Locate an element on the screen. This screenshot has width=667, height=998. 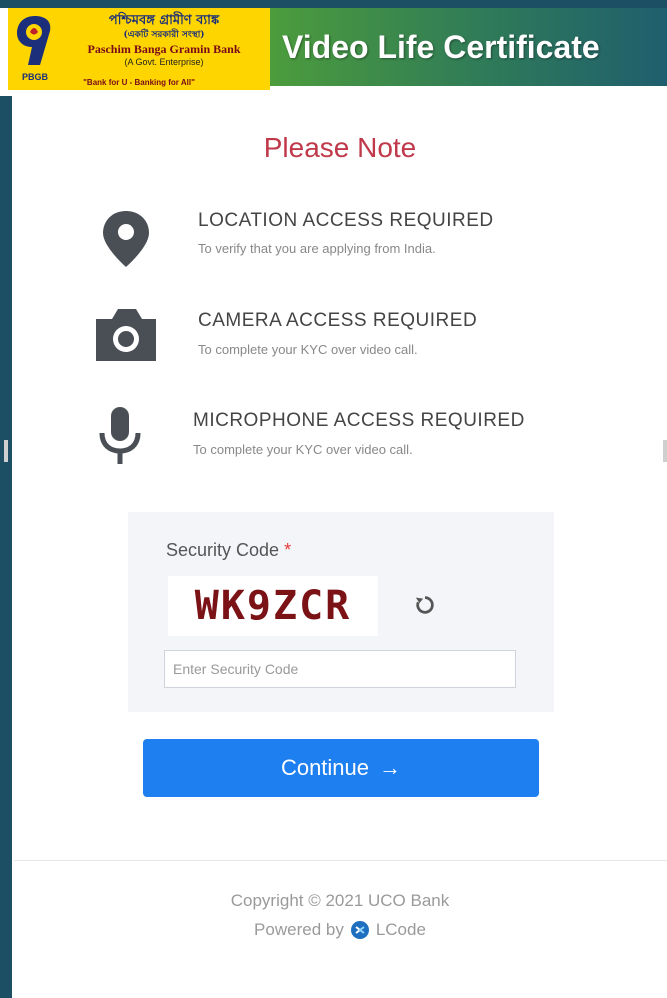
refresh-icon is located at coordinates (425, 605).